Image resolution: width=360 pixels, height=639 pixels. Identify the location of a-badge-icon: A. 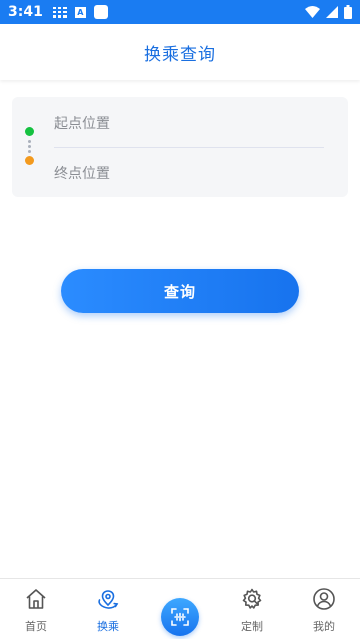
(80, 12).